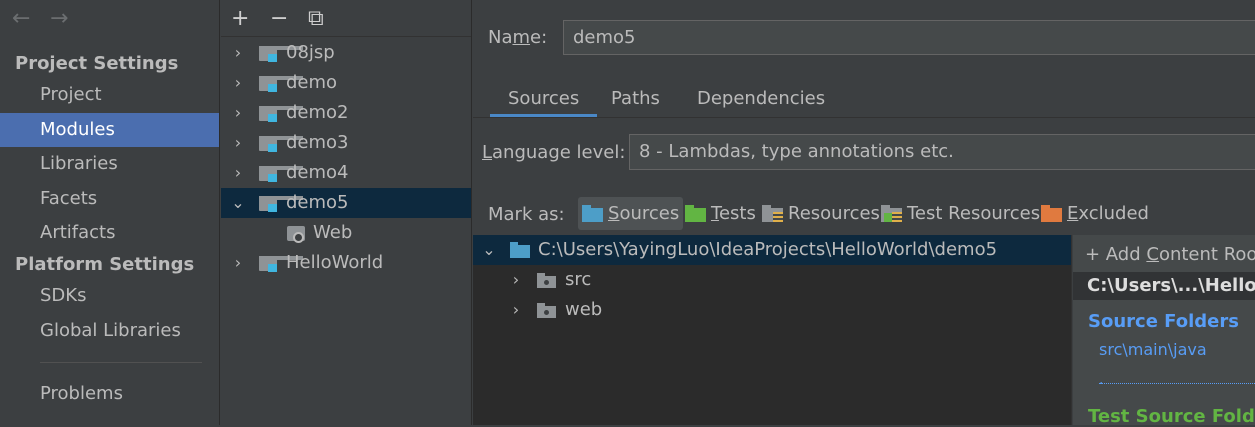 The image size is (1255, 427). I want to click on tree-item-08jsp: › 08jsp, so click(346, 53).